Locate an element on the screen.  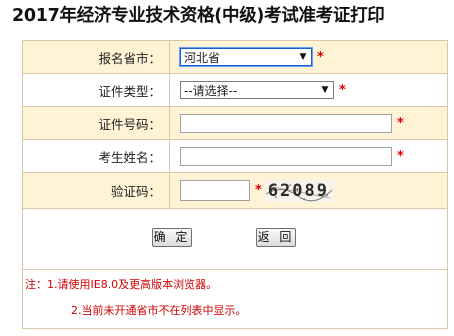
id-type-select: --请选择-- ▼ is located at coordinates (257, 90).